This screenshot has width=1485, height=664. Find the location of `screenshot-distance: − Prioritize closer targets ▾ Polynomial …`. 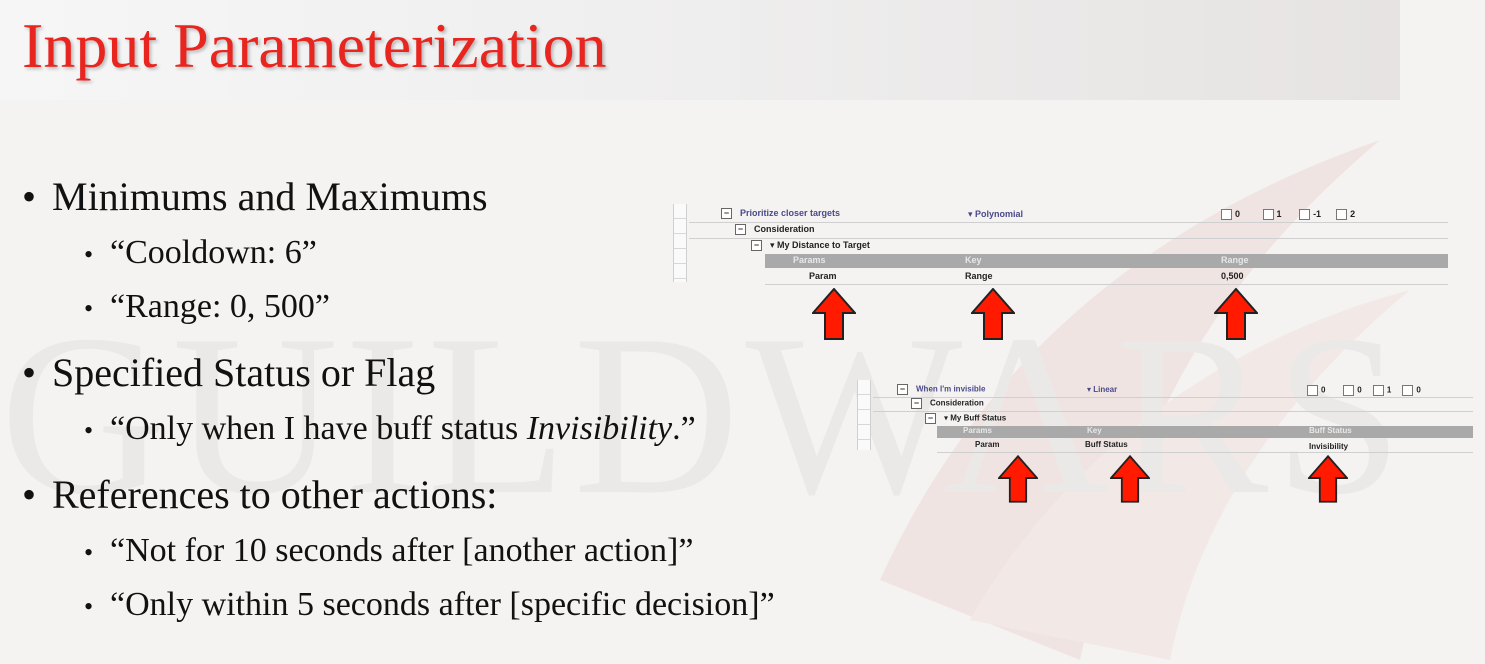

screenshot-distance: − Prioritize closer targets ▾ Polynomial … is located at coordinates (1060, 274).